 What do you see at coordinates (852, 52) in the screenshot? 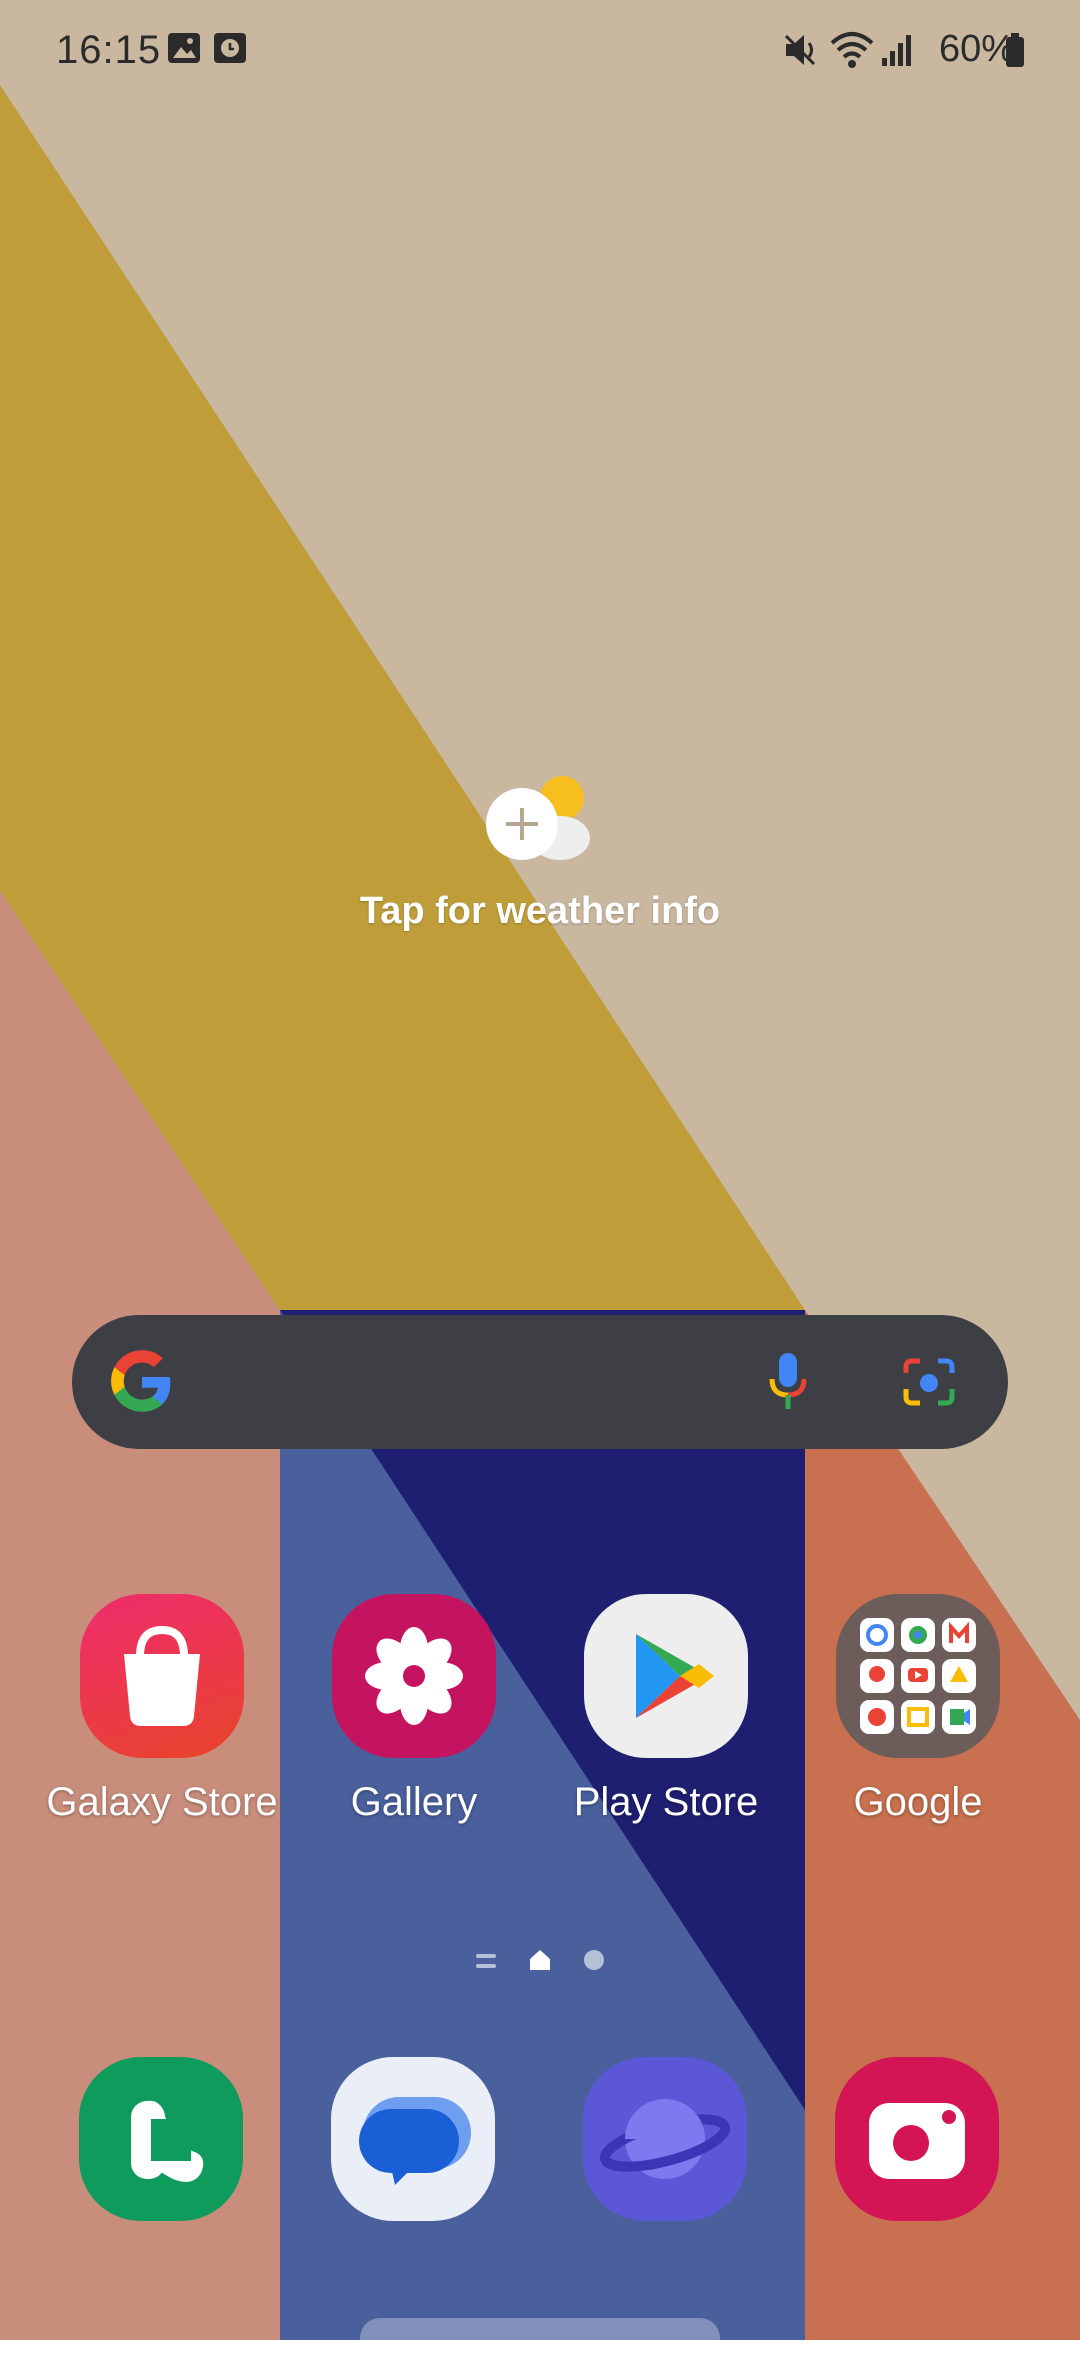
I see `wifi-icon` at bounding box center [852, 52].